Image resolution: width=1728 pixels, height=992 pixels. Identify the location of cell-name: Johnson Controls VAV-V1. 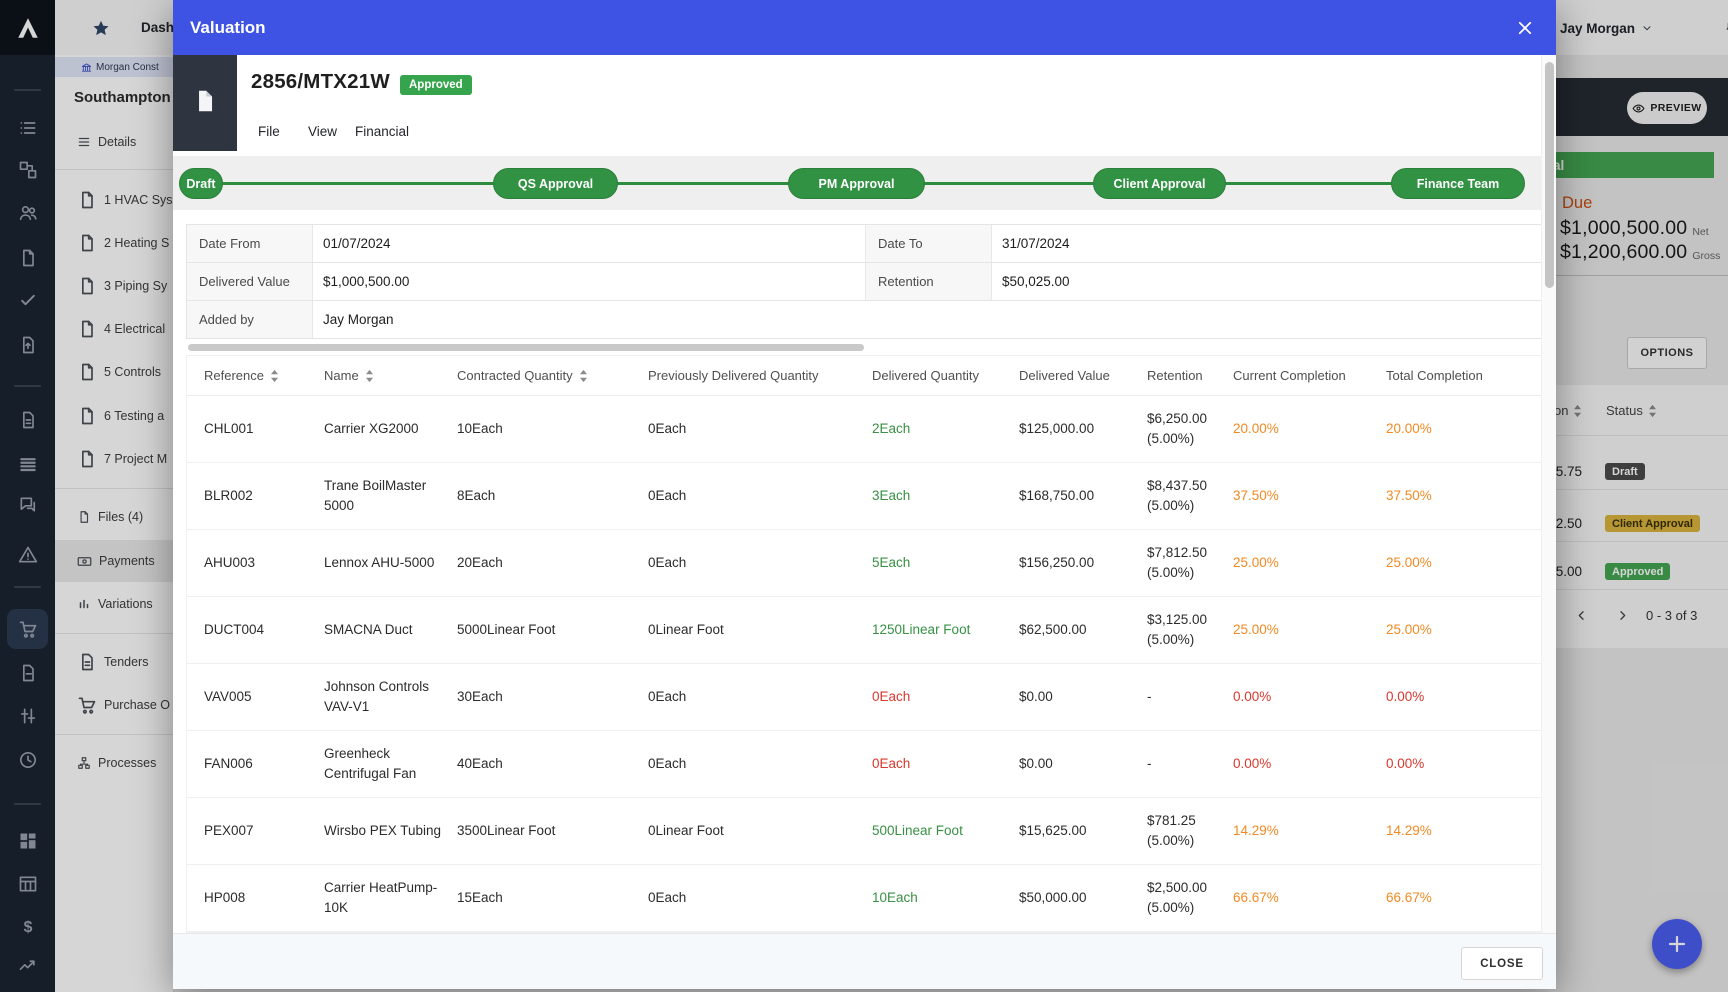
(377, 696).